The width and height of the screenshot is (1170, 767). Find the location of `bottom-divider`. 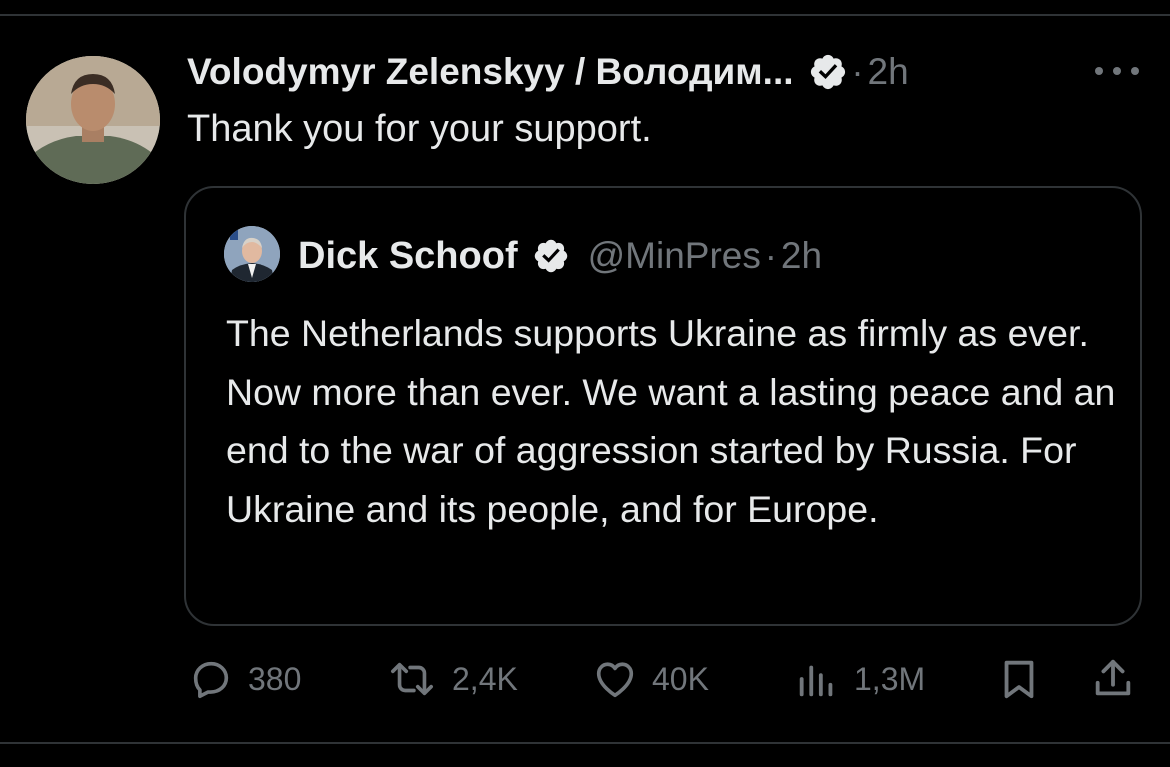

bottom-divider is located at coordinates (585, 743).